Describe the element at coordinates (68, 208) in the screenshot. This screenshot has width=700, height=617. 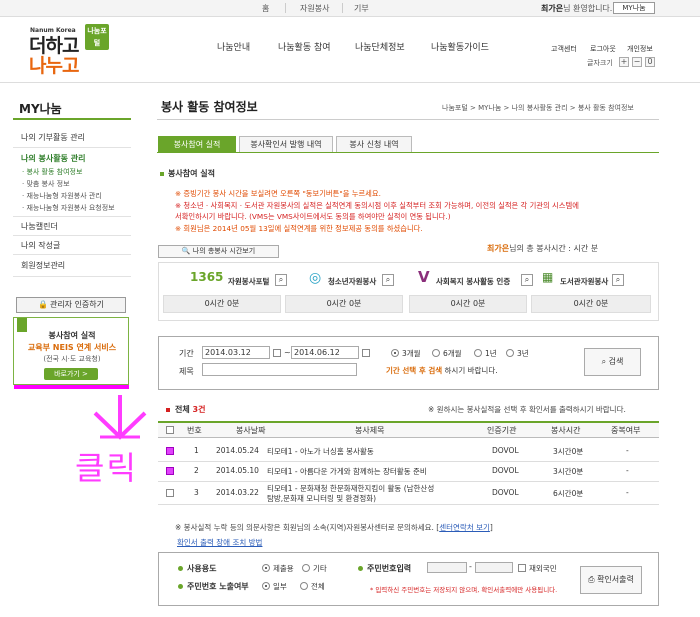
I see `sidebar-sub-talent-request: · 재능나눔형 자원봉사 요청정보` at that location.